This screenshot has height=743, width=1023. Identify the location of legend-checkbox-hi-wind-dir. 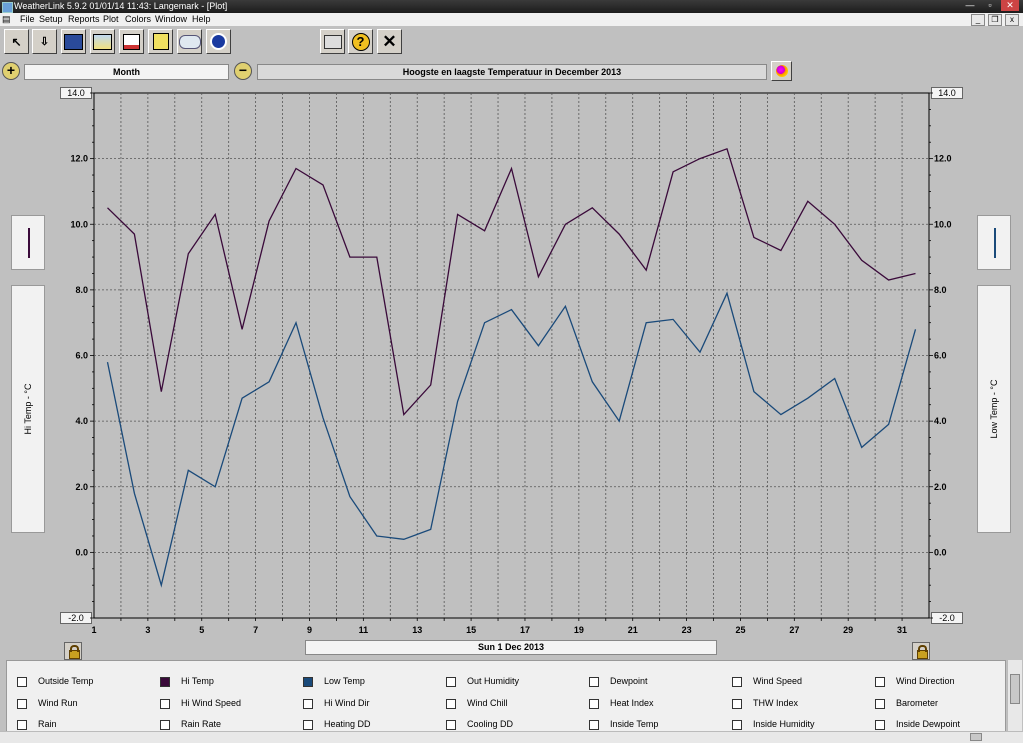
(308, 704).